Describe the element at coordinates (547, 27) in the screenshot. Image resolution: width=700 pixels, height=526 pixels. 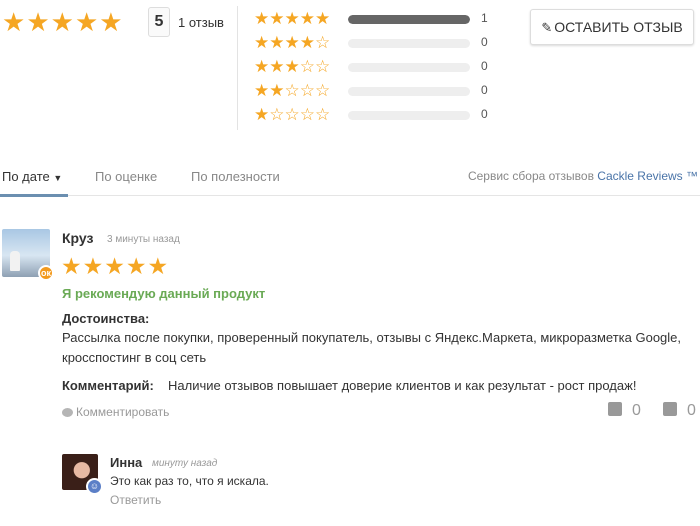
I see `pencil-icon: ✎` at that location.